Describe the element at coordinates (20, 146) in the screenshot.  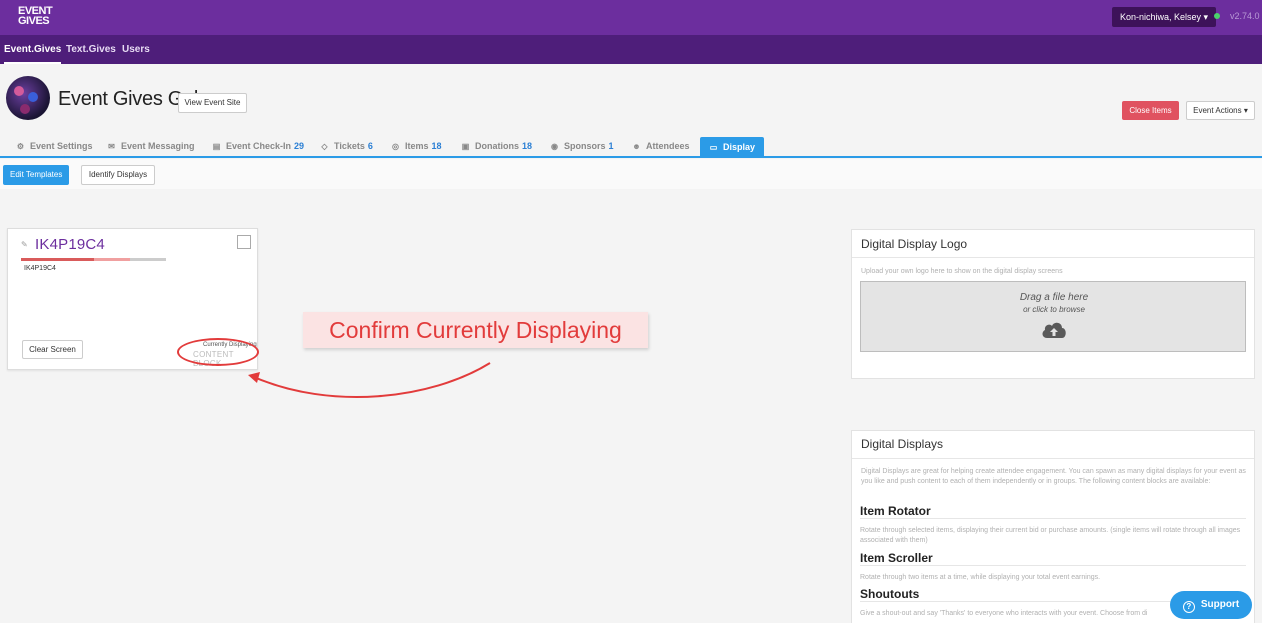
I see `gear-icon: ⚙` at that location.